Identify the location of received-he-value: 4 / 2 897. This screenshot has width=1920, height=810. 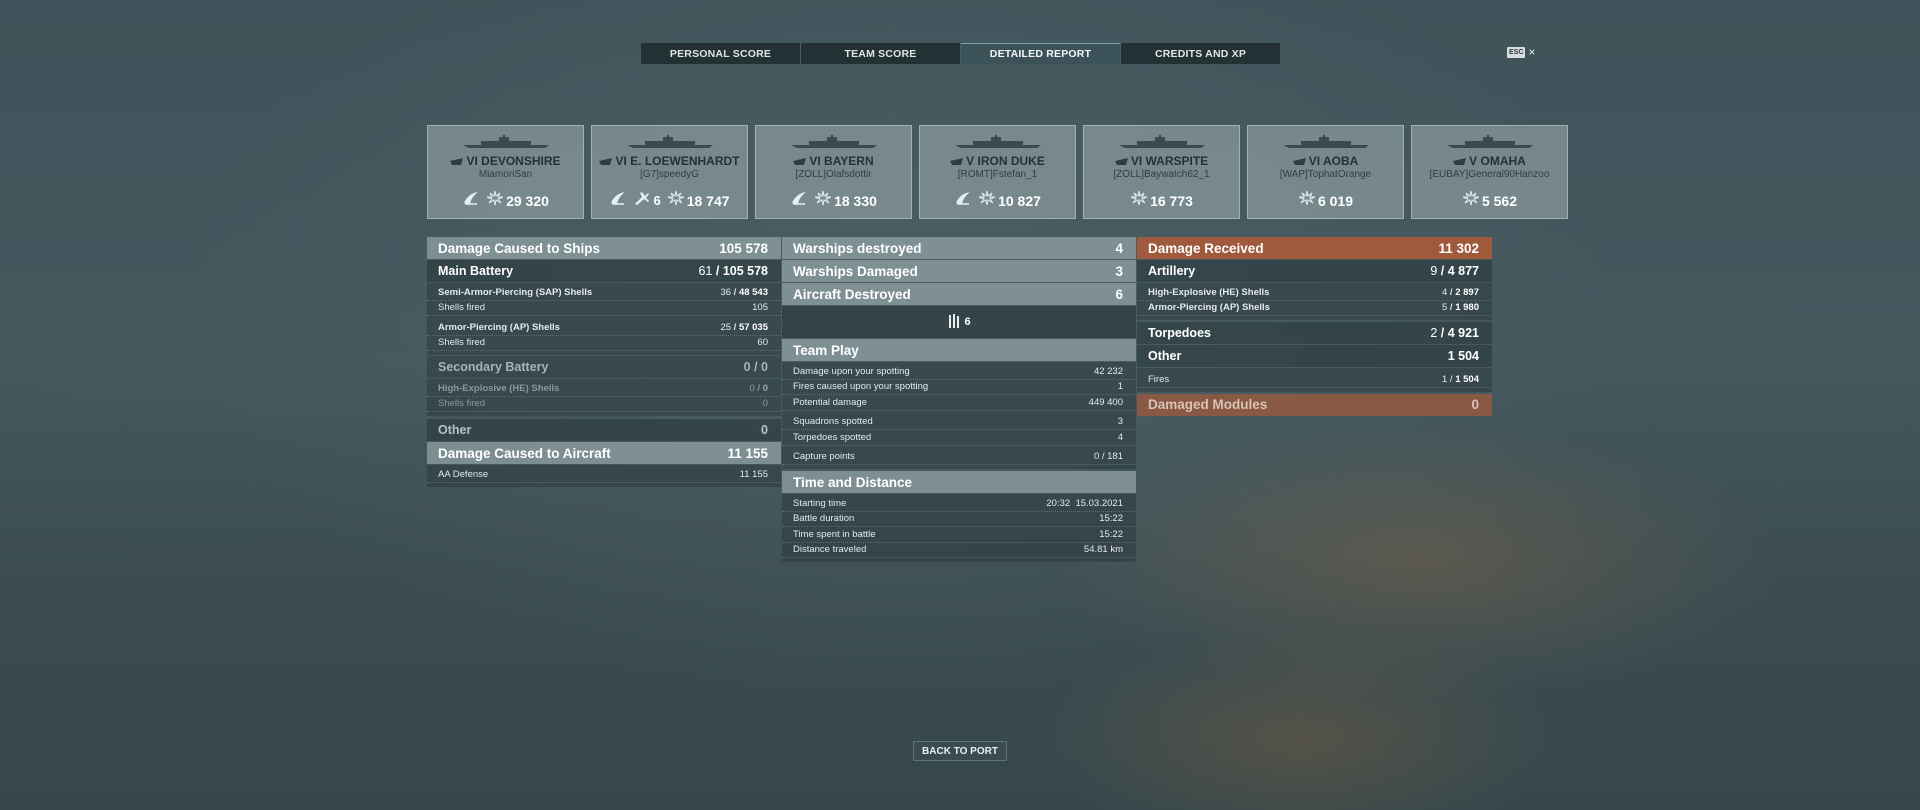
(1460, 292).